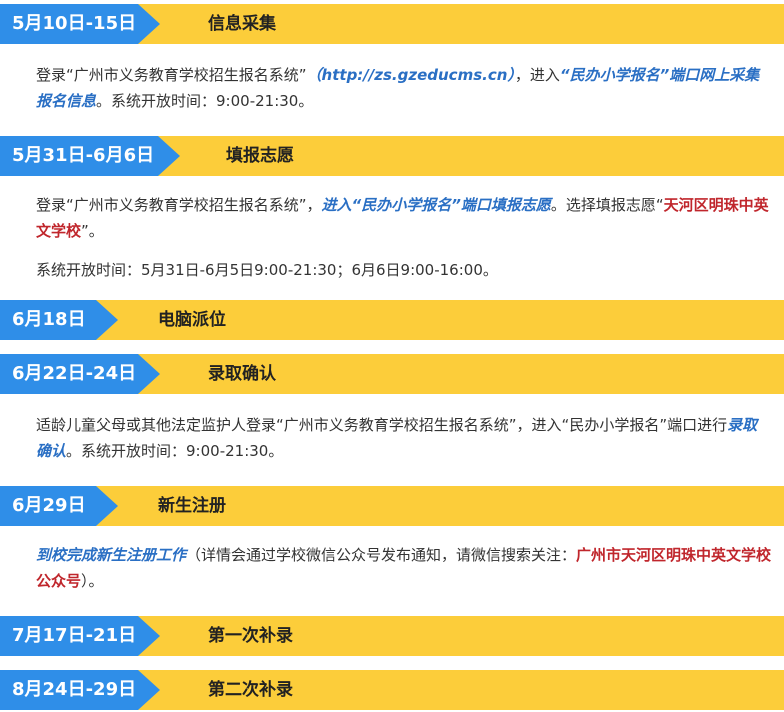 Image resolution: width=784 pixels, height=712 pixels. What do you see at coordinates (607, 205) in the screenshot?
I see `text-segment: 。选择填报志愿“` at bounding box center [607, 205].